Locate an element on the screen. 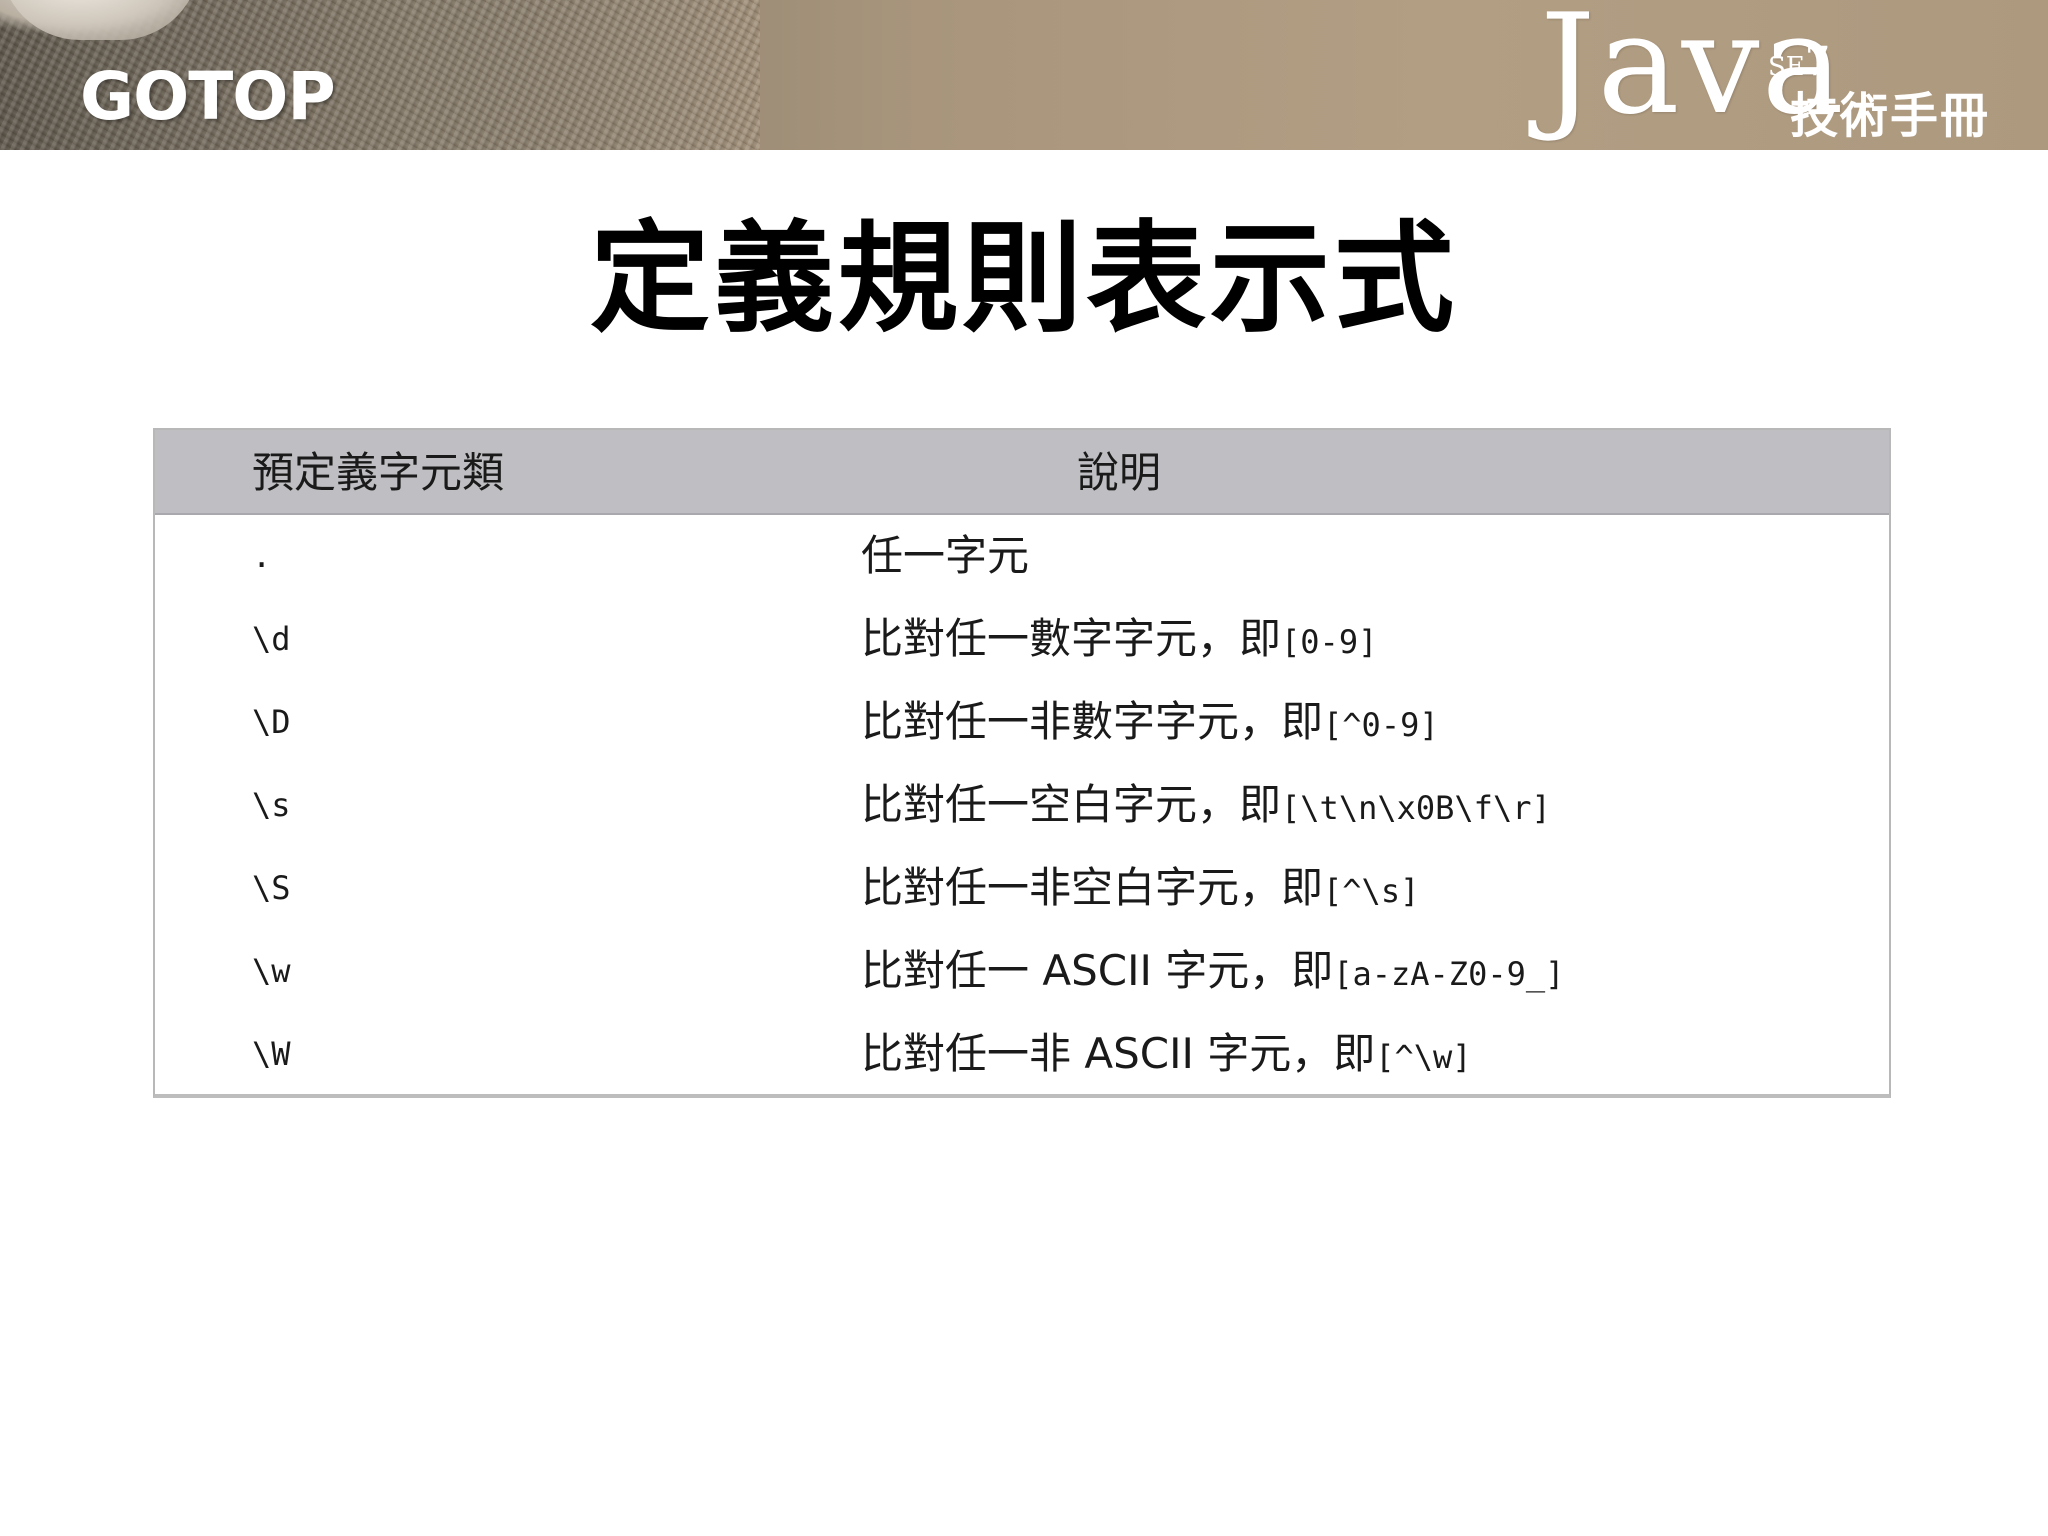  pattern-text: [^0-9] is located at coordinates (1381, 725).